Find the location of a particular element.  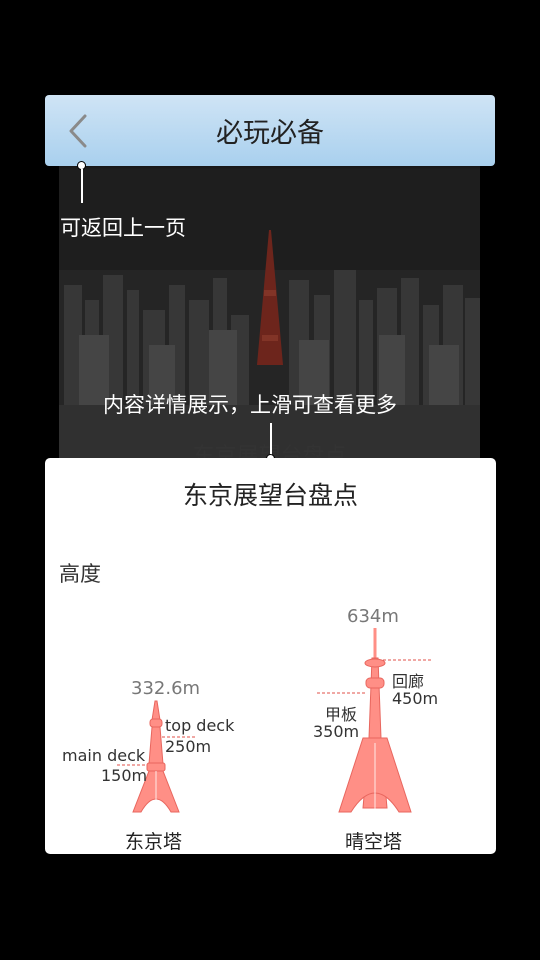

main-deck-label: main deck is located at coordinates (104, 755).